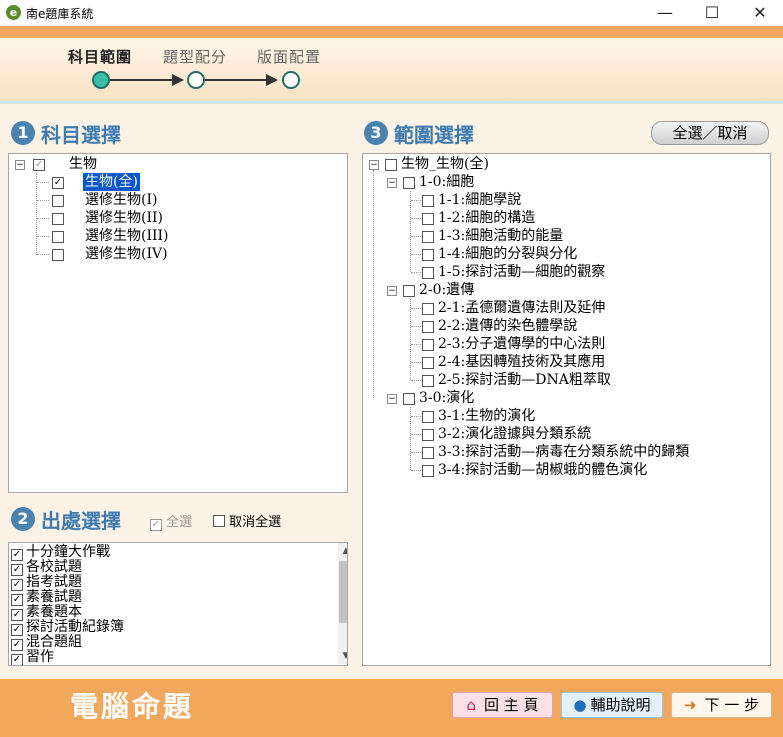  I want to click on step-dot-layout, so click(291, 80).